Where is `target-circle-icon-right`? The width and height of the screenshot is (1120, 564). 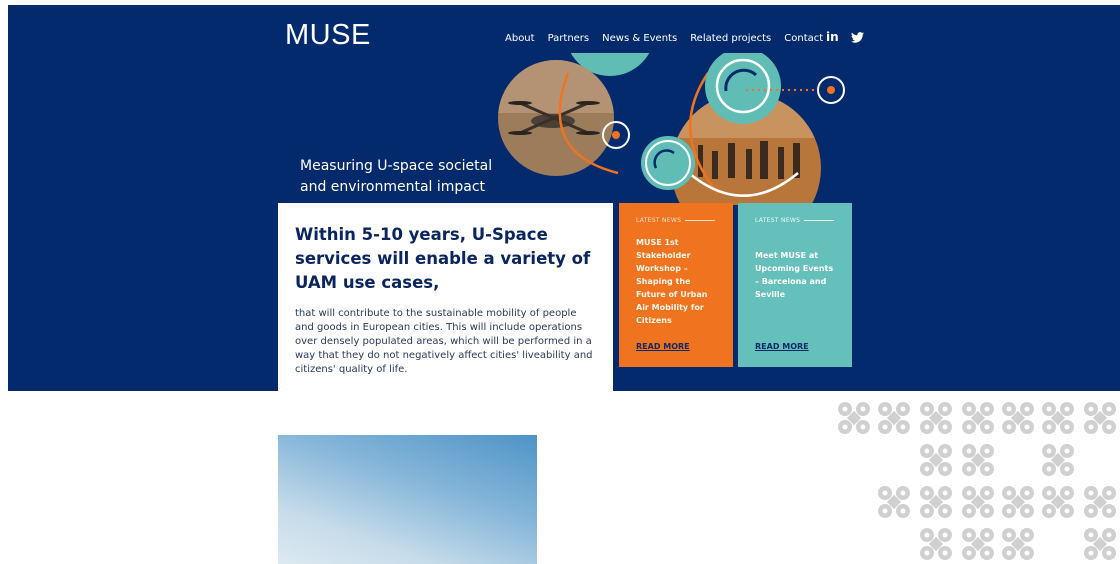 target-circle-icon-right is located at coordinates (831, 90).